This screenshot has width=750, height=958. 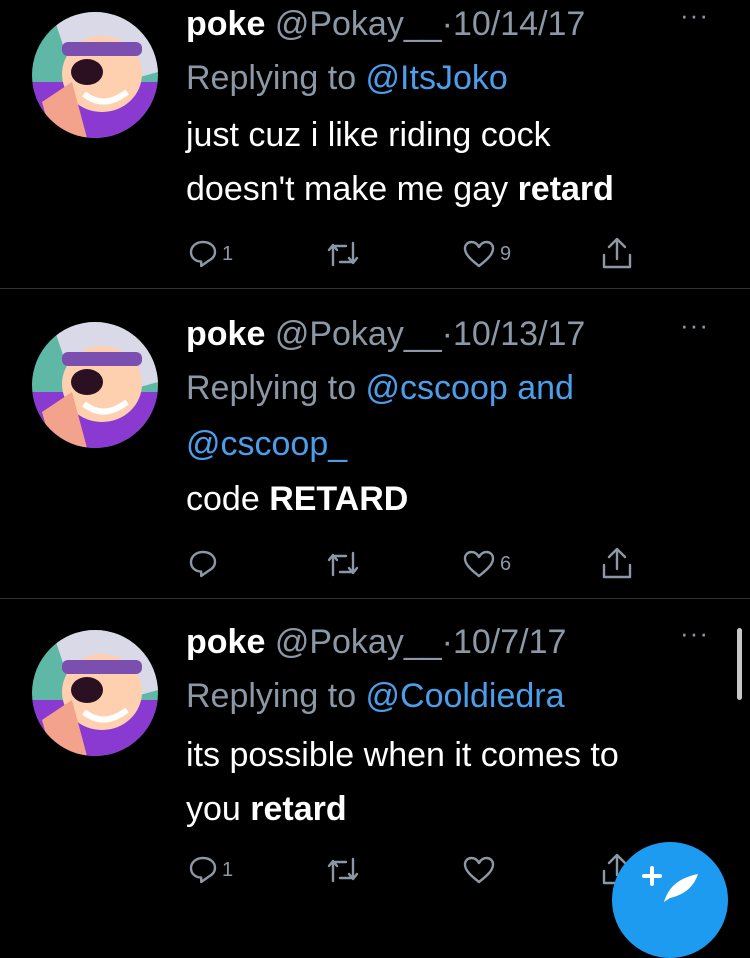 I want to click on tweet-actions: 1, so click(x=416, y=870).